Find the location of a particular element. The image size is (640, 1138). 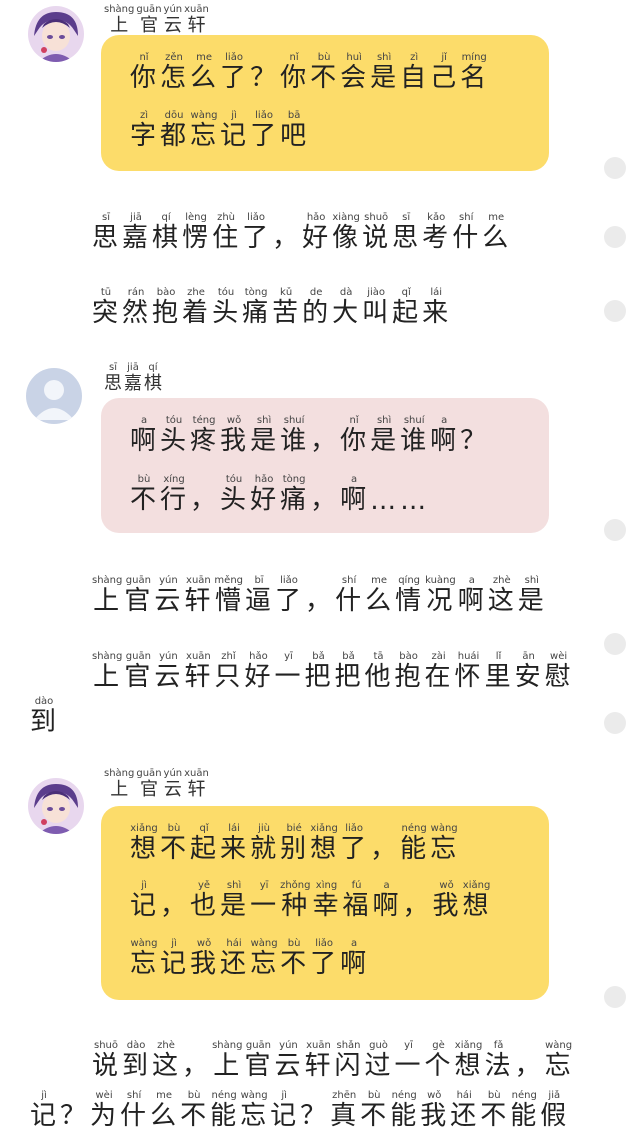

pinyin: zhēn is located at coordinates (344, 1095).